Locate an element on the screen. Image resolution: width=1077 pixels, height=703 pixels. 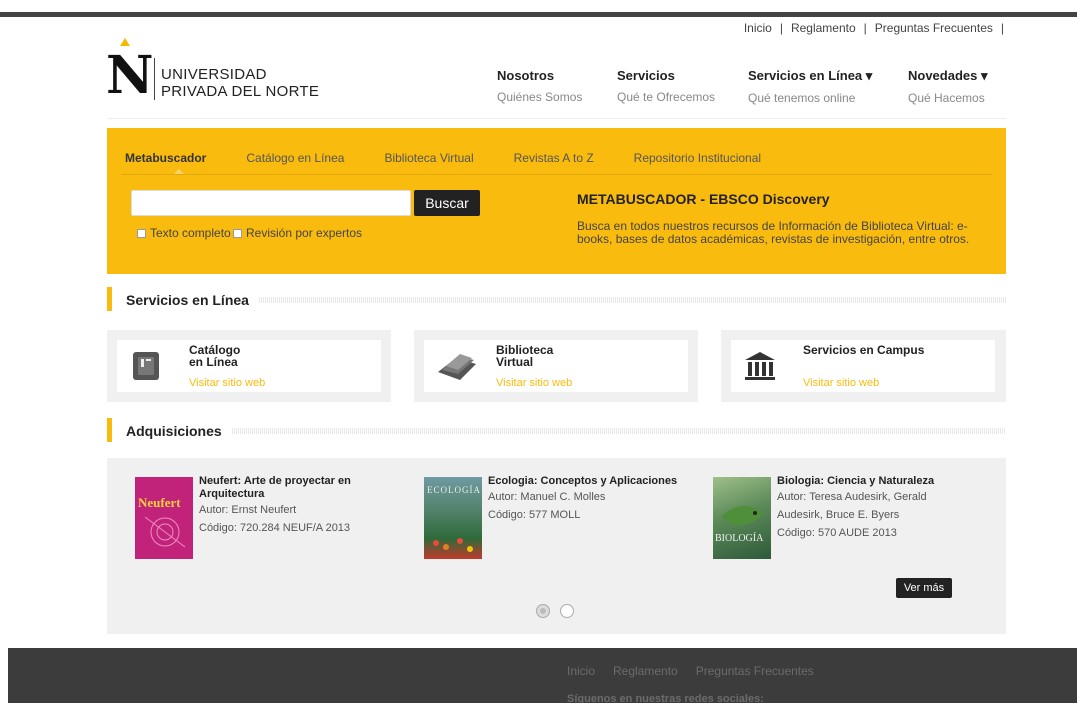
checkbox-label: Texto completo is located at coordinates (190, 233).